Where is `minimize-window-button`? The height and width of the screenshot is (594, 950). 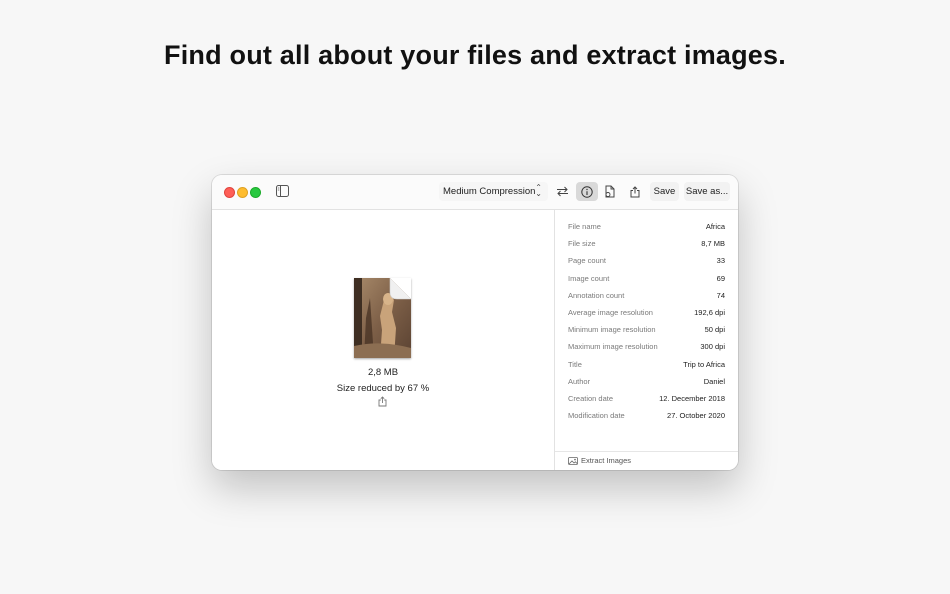
minimize-window-button is located at coordinates (242, 192).